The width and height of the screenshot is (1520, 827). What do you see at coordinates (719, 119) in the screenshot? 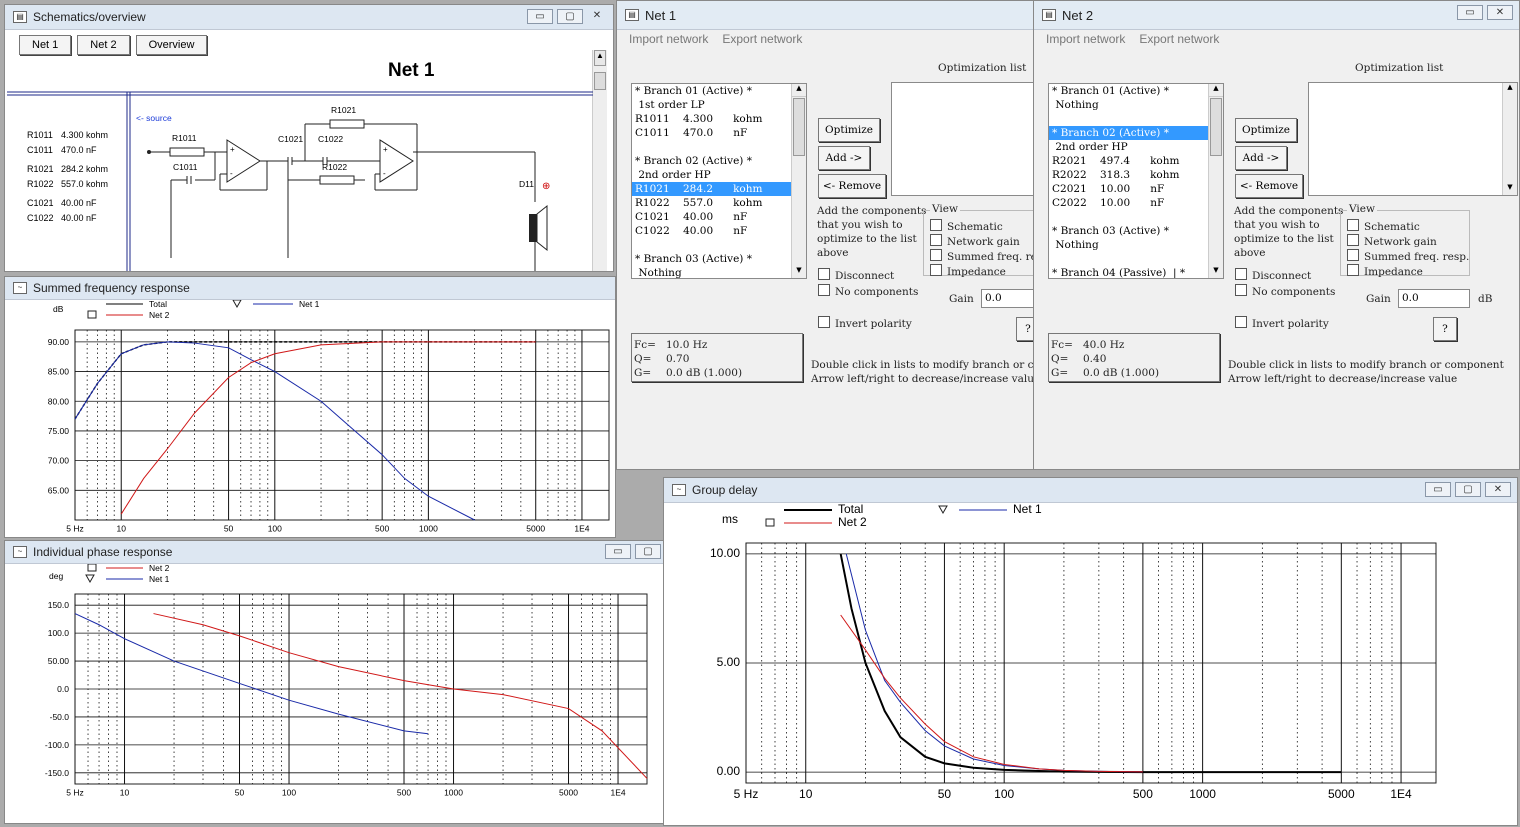
I see `branch-row: R1011 4.300 kohm` at bounding box center [719, 119].